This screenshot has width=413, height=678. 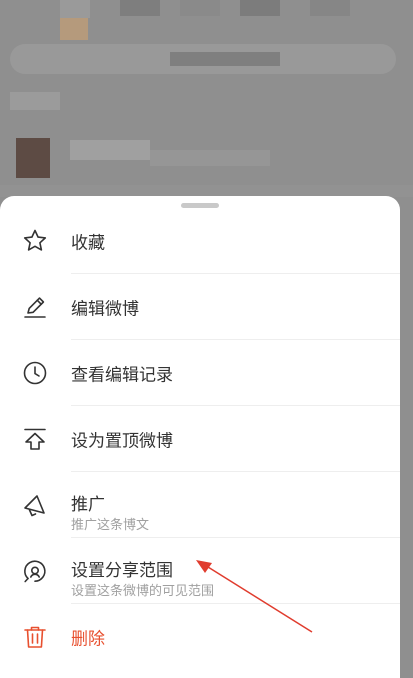 What do you see at coordinates (105, 309) in the screenshot?
I see `menu-item-label: 编辑微博` at bounding box center [105, 309].